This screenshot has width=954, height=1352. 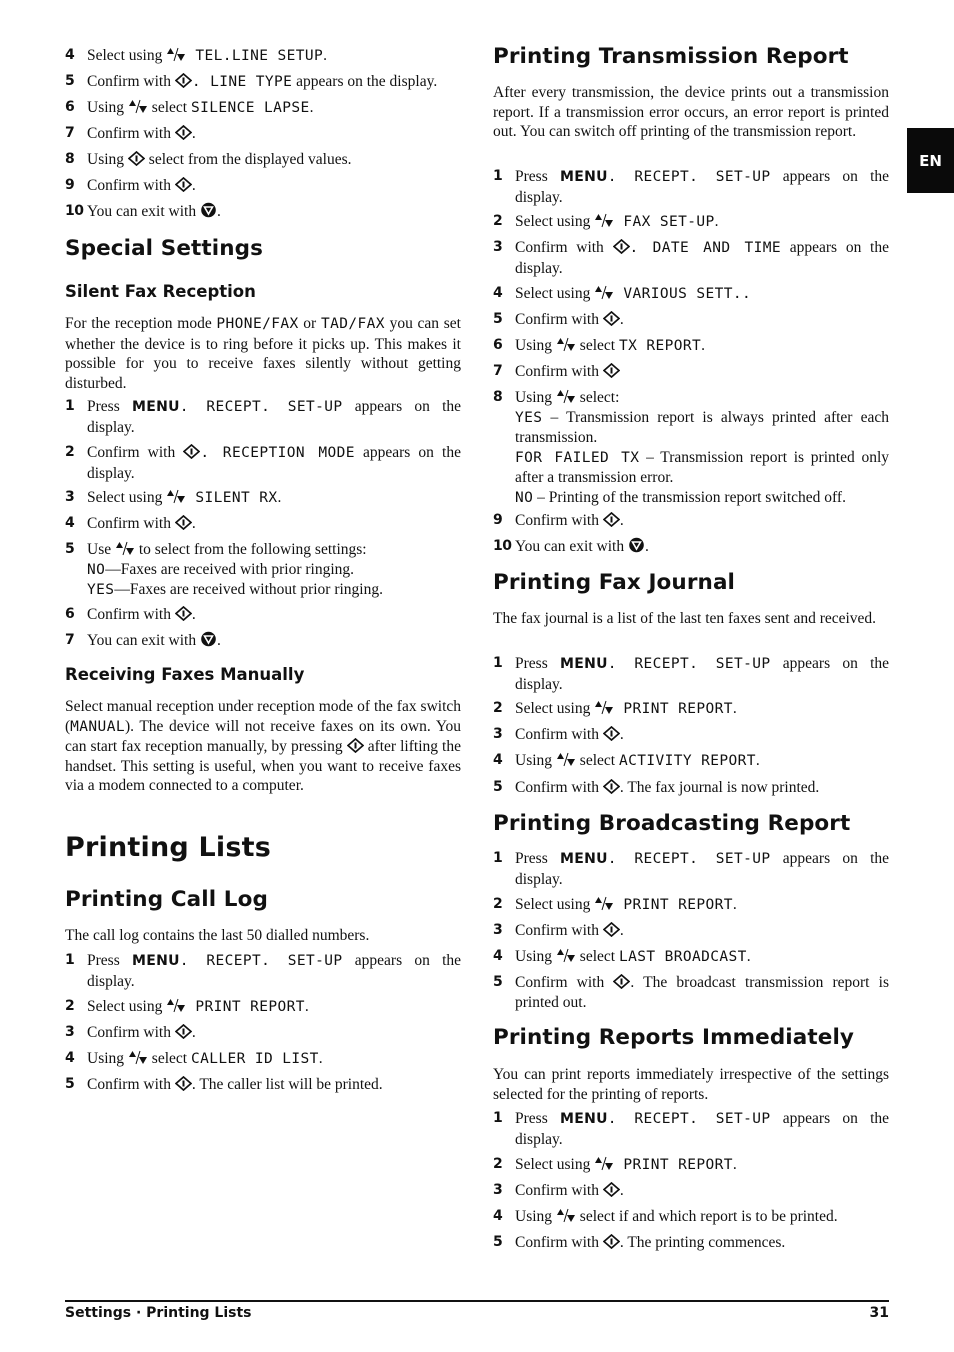 I want to click on step-text-part: . The caller list will be printed., so click(x=287, y=1084).